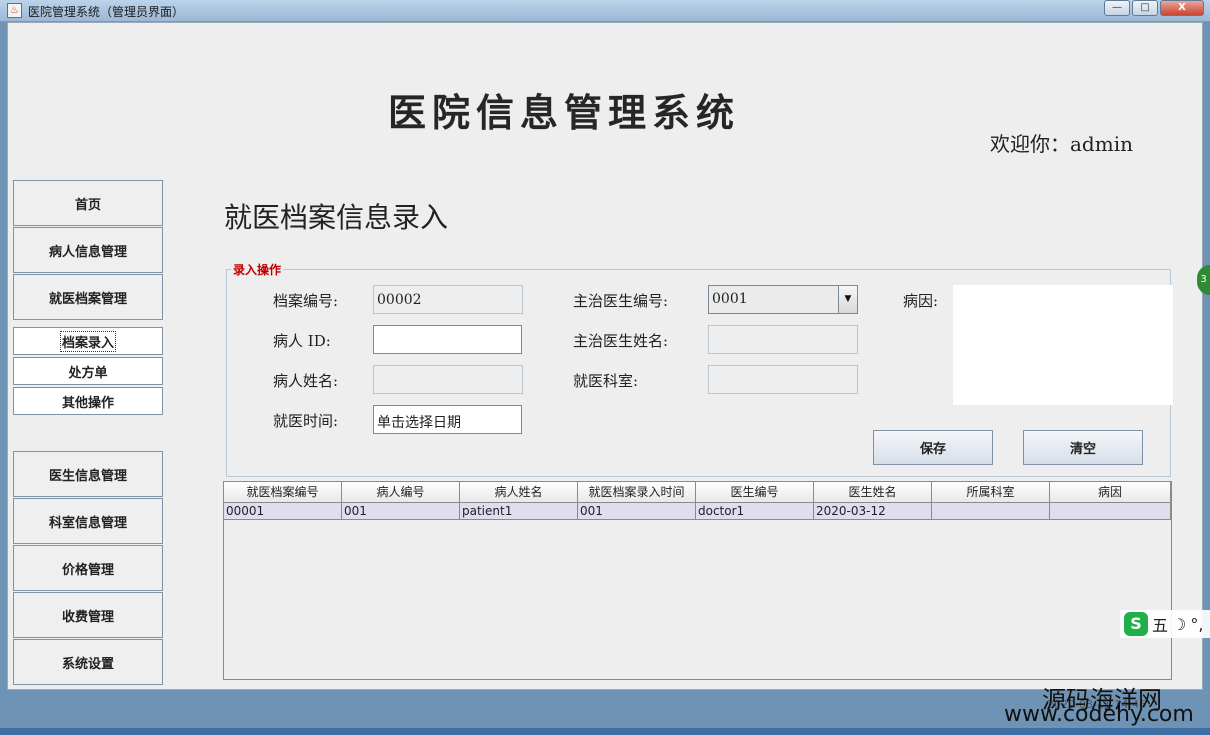 The image size is (1210, 735). What do you see at coordinates (1145, 8) in the screenshot?
I see `maximize-button: □` at bounding box center [1145, 8].